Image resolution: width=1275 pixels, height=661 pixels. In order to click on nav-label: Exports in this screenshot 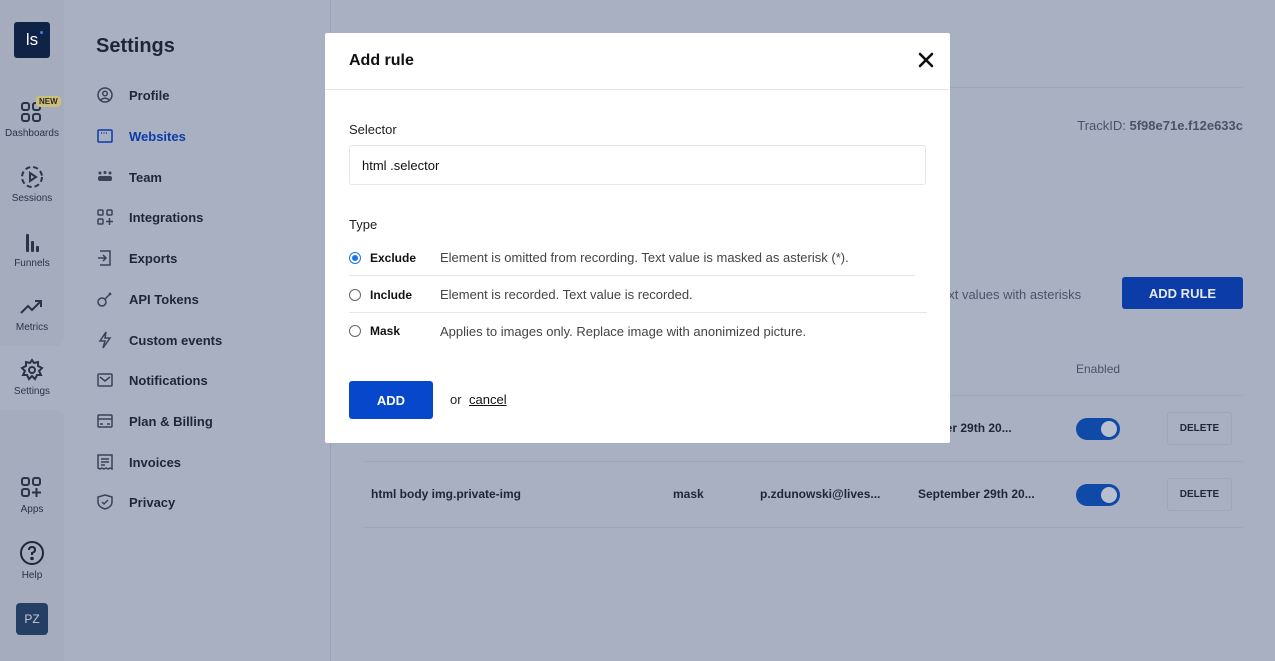, I will do `click(153, 258)`.